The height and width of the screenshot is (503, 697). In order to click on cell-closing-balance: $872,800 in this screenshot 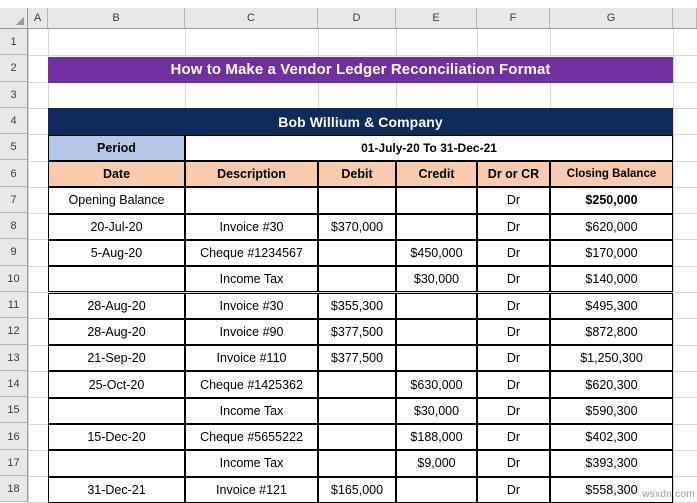, I will do `click(611, 332)`.